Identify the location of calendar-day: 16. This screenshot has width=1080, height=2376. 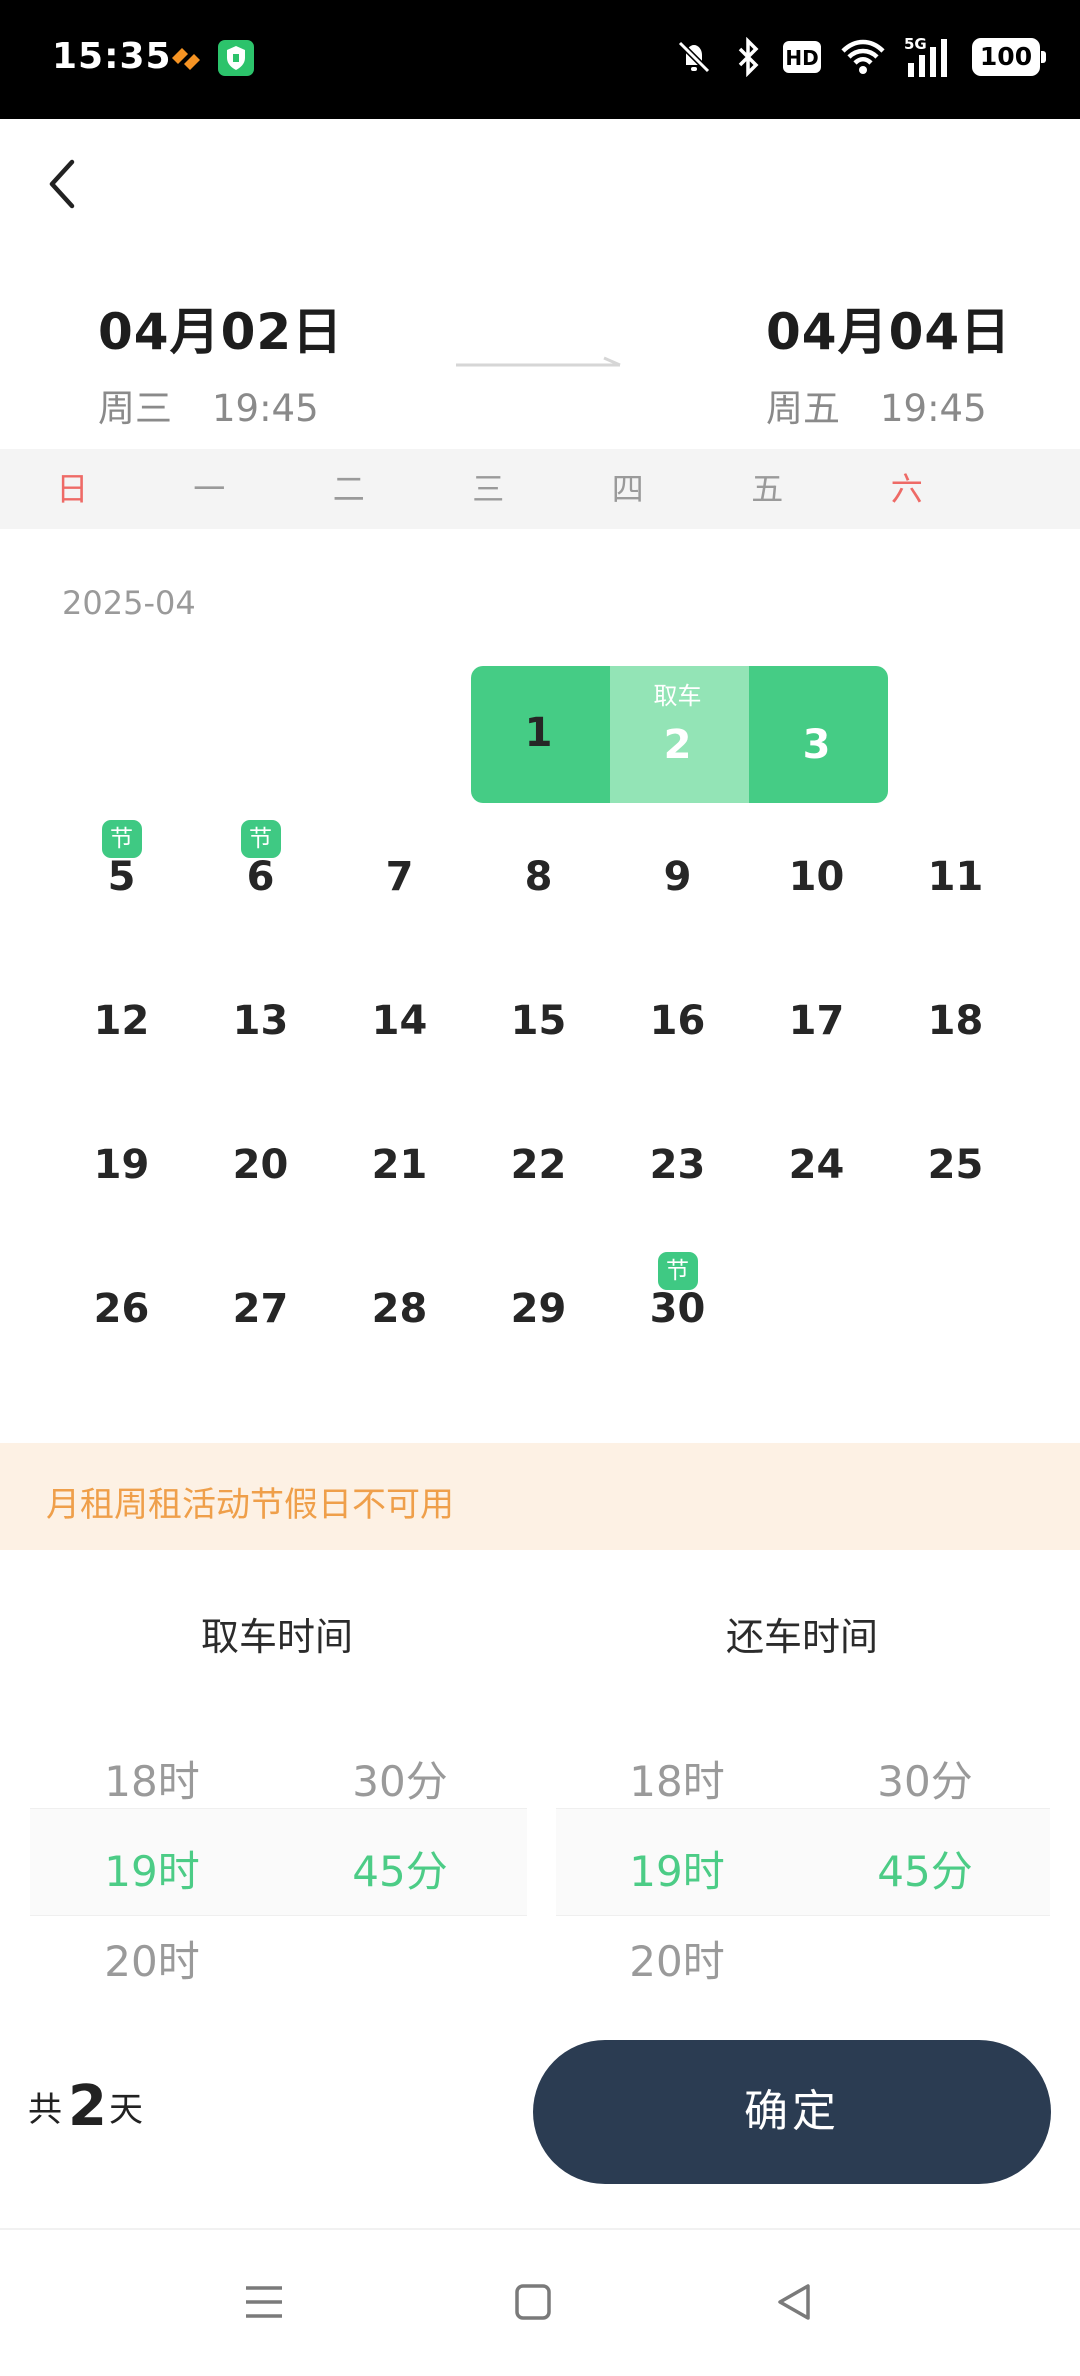
(677, 1022).